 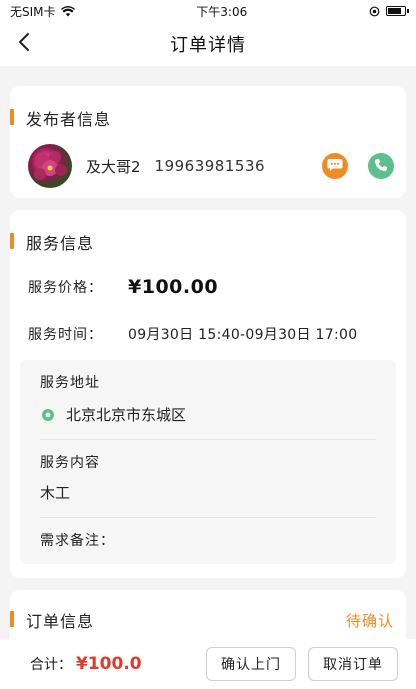 I want to click on chat-button, so click(x=335, y=166).